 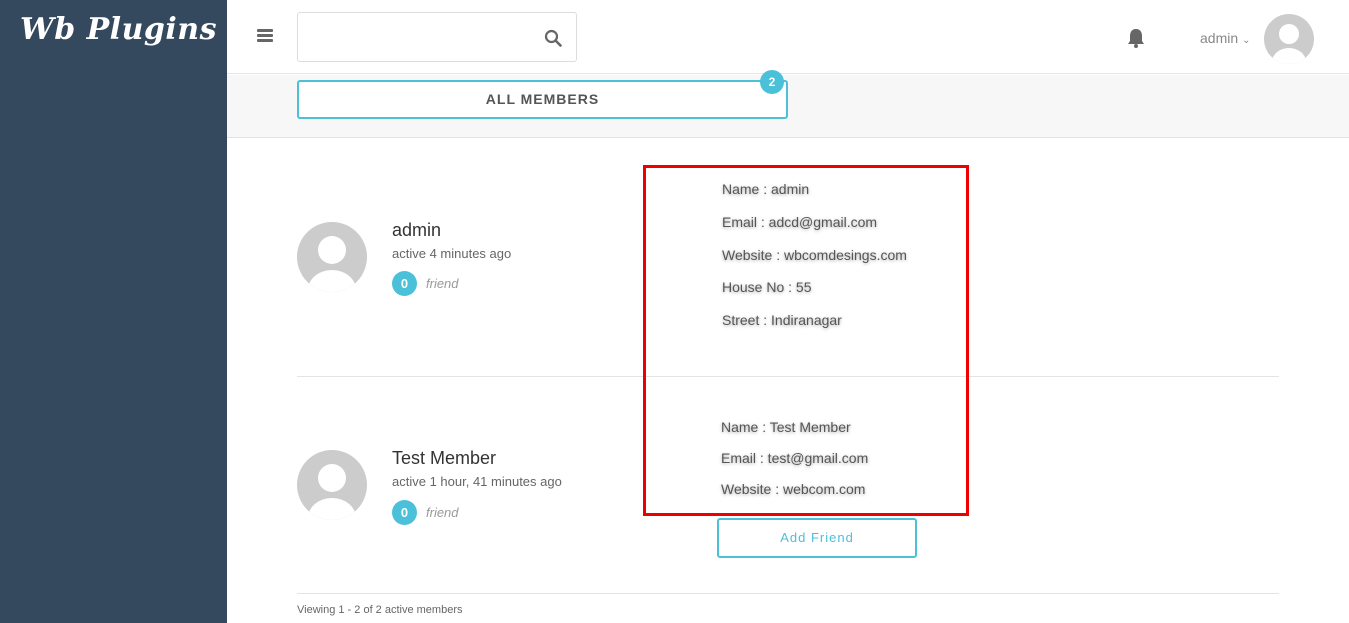 I want to click on chevron-down-icon: ⌄, so click(x=1246, y=40).